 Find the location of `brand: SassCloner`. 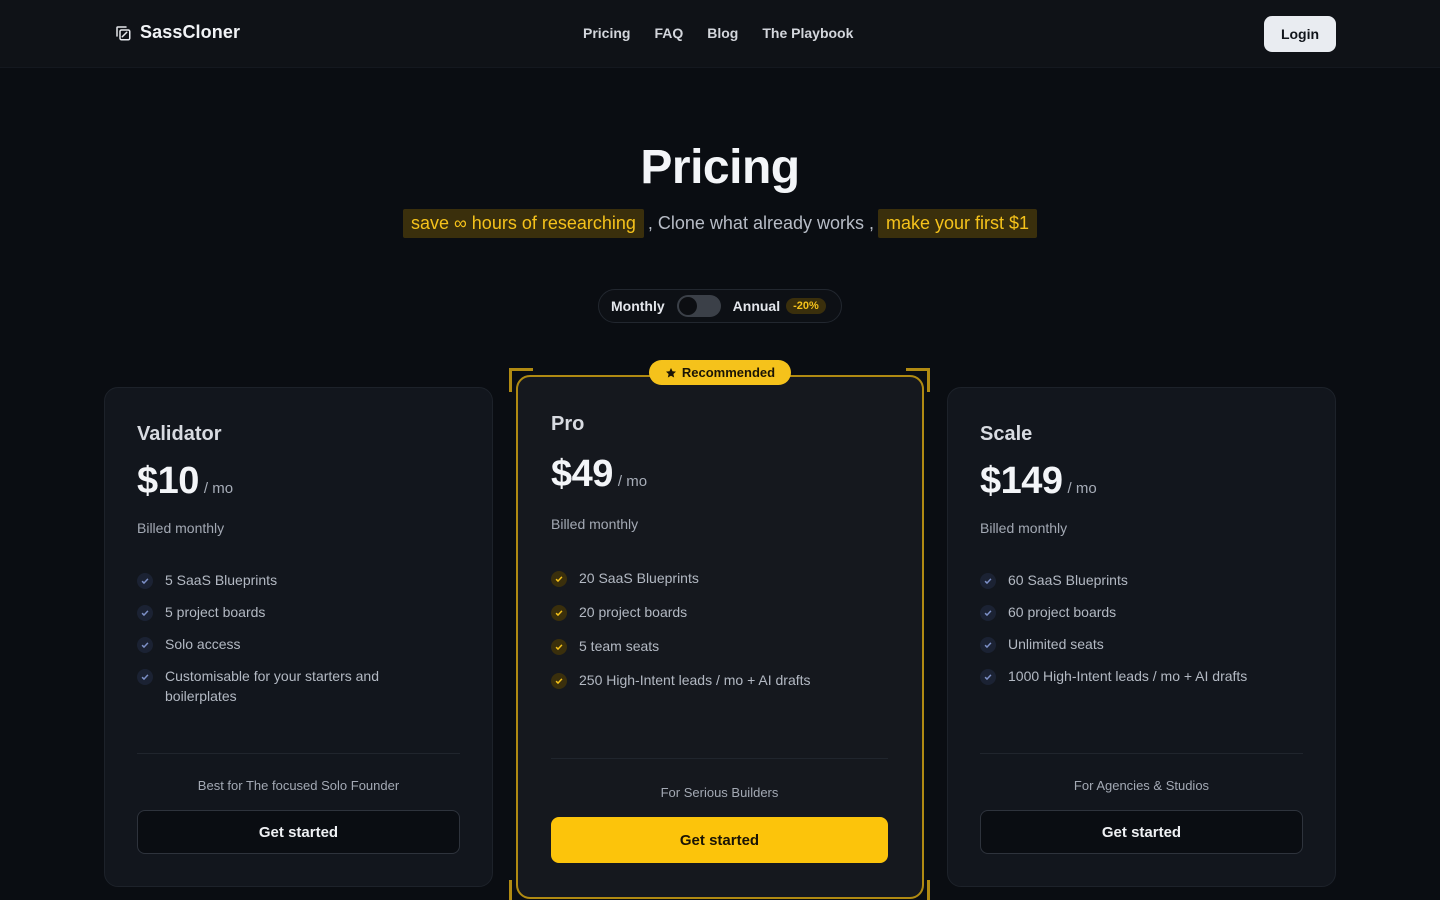

brand: SassCloner is located at coordinates (177, 32).